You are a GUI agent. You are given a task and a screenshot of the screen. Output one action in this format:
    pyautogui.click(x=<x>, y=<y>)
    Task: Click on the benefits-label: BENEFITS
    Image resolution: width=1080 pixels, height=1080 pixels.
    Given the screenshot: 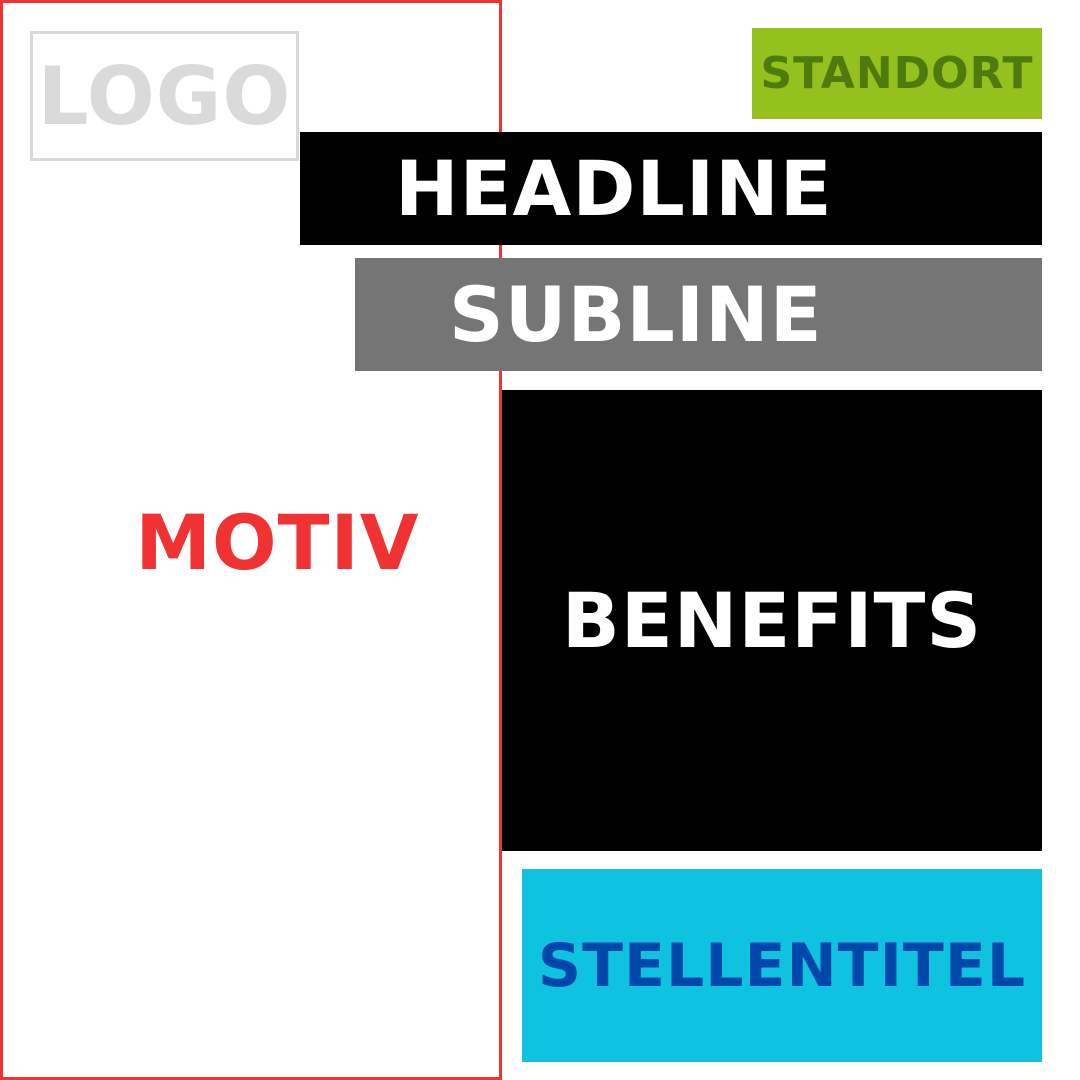 What is the action you would take?
    pyautogui.click(x=772, y=620)
    